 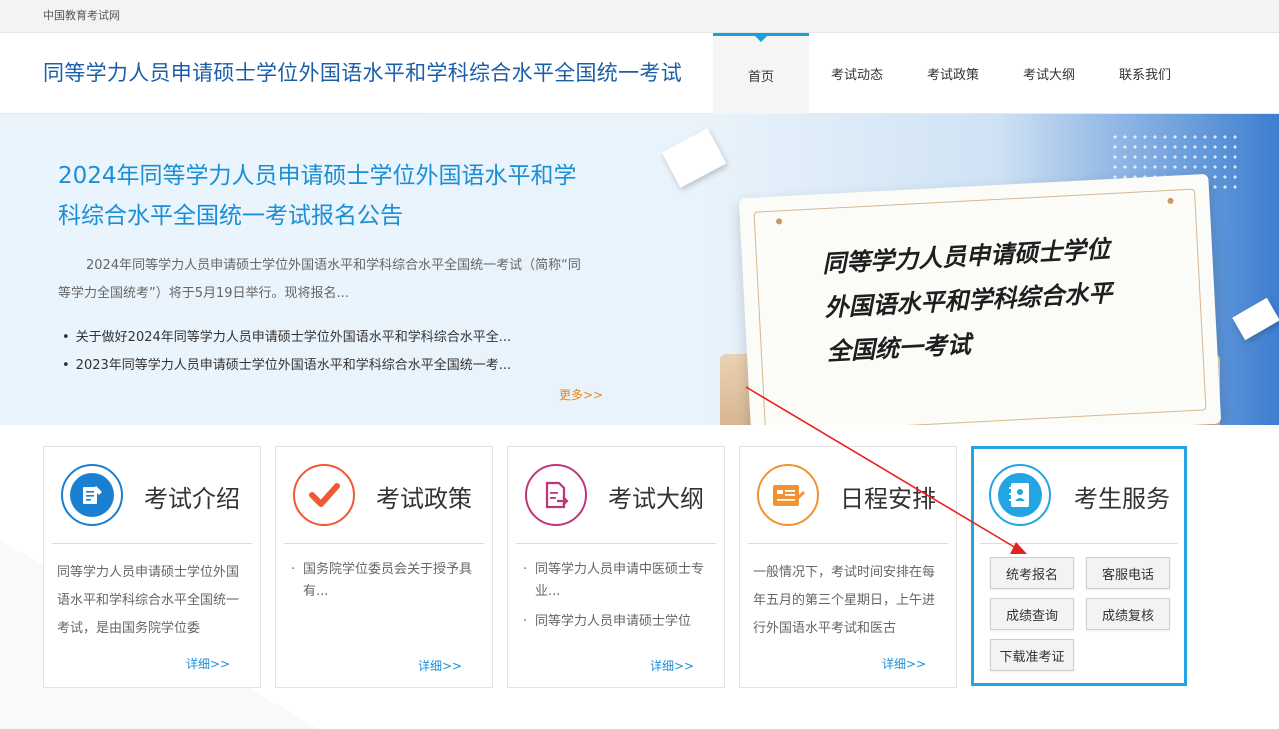 I want to click on card-exam-syllabus: 考试大纲 同等学力人员申请中医硕士专业... 同等学力人员申请硕士学位 详细>>, so click(x=616, y=567).